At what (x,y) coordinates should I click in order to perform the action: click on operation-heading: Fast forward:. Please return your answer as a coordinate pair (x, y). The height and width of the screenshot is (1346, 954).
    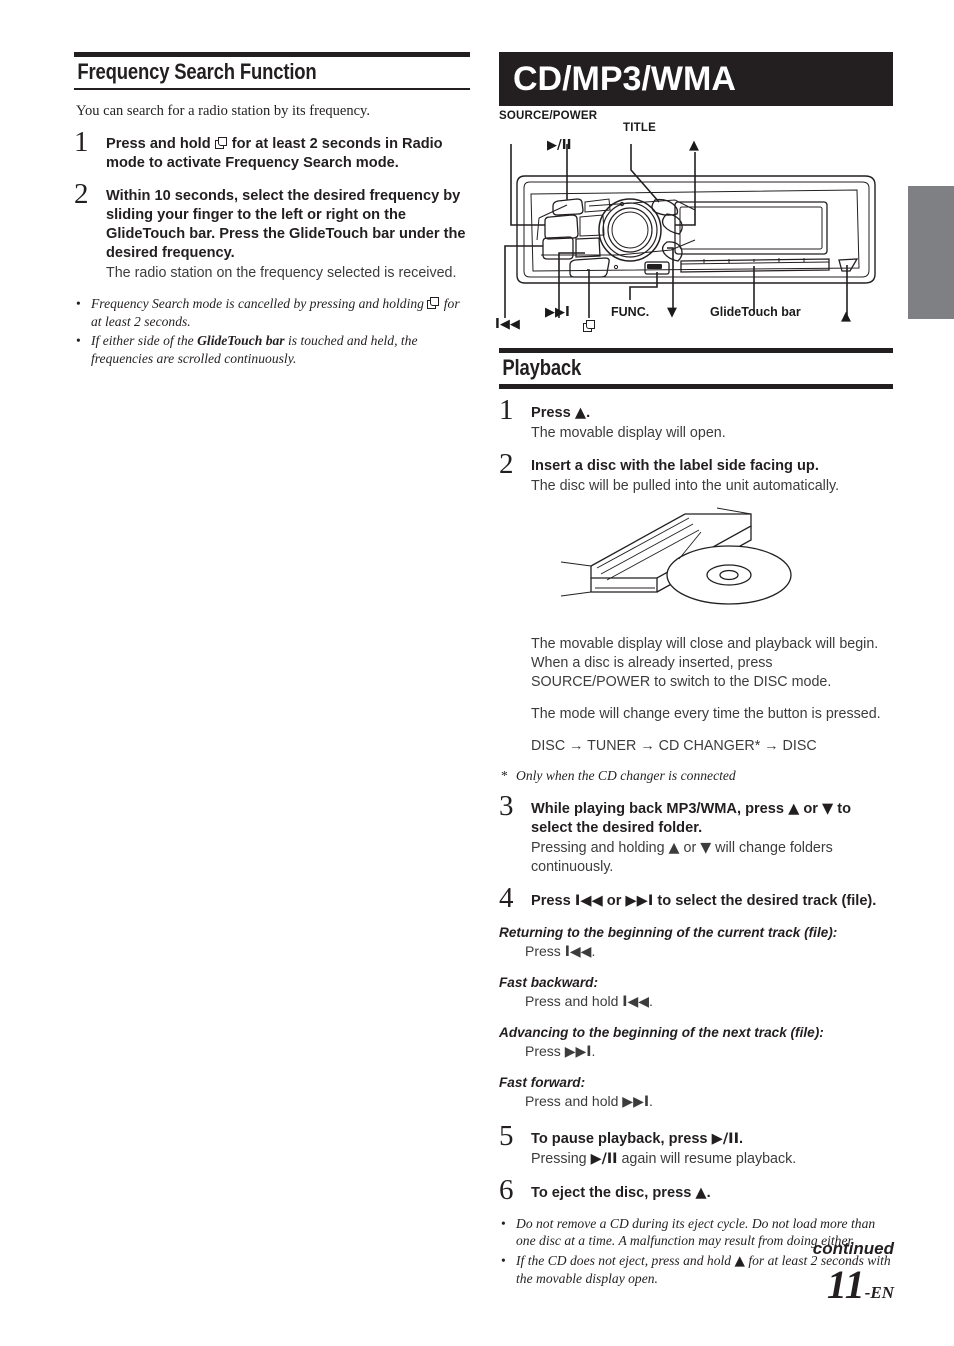
    Looking at the image, I should click on (542, 1082).